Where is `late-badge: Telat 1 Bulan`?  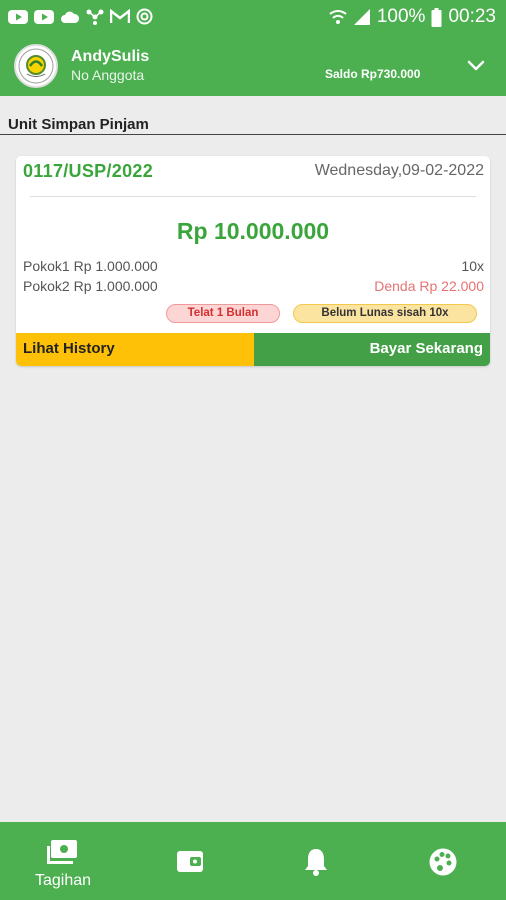 late-badge: Telat 1 Bulan is located at coordinates (223, 313).